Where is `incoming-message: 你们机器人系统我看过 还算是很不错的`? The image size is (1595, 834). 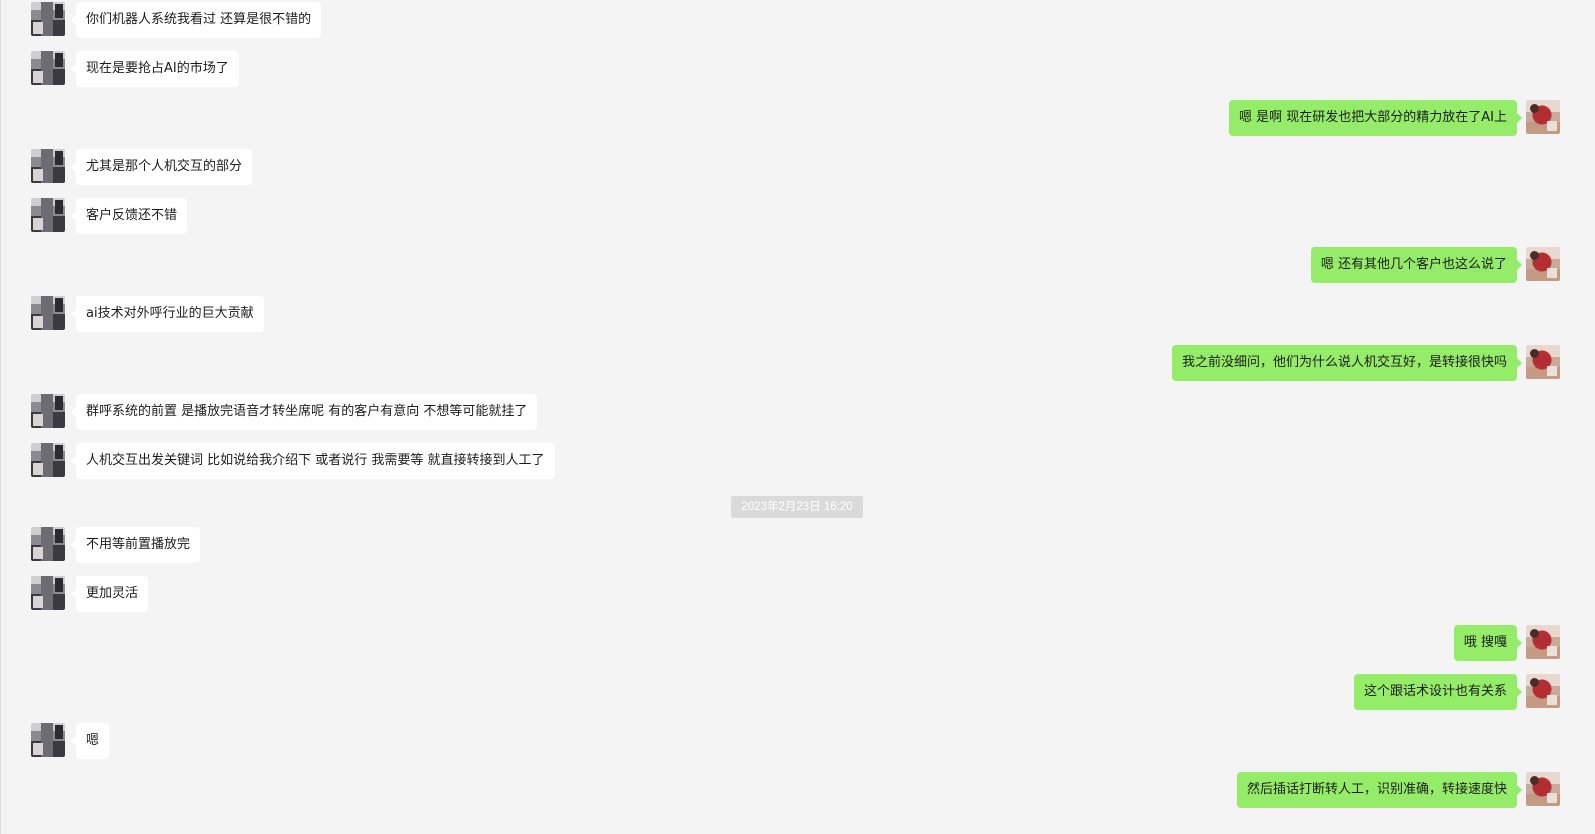 incoming-message: 你们机器人系统我看过 还算是很不错的 is located at coordinates (798, 20).